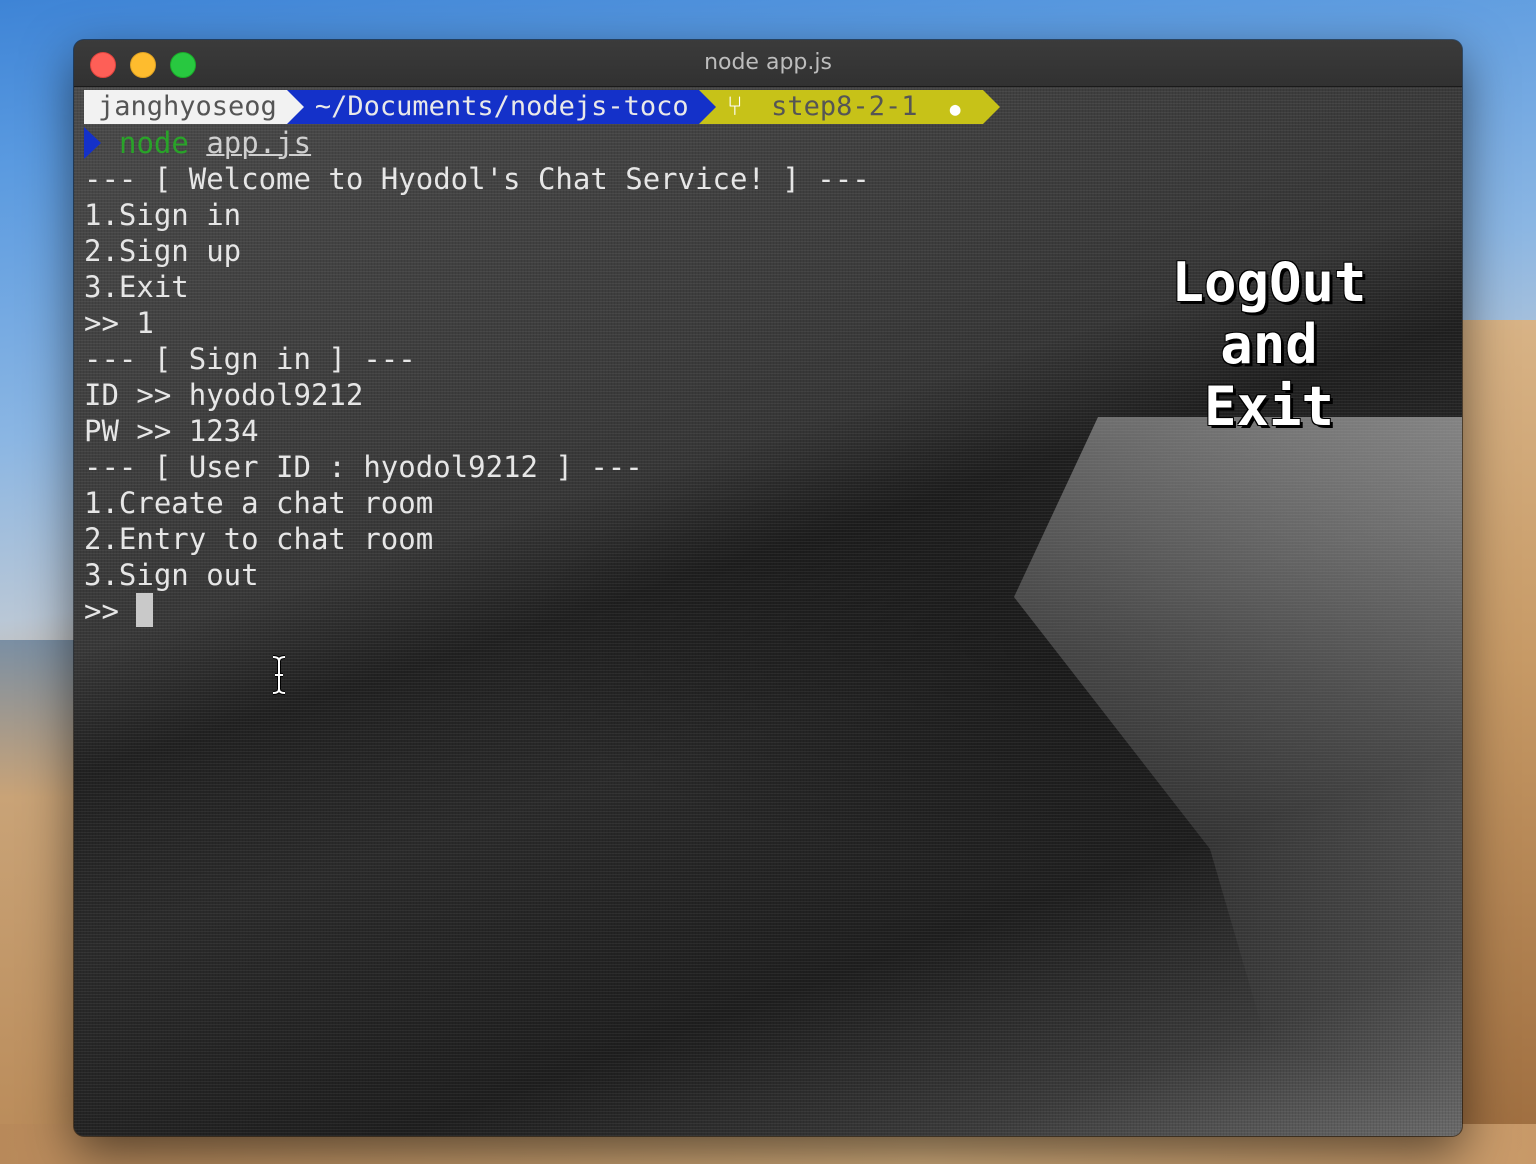 The height and width of the screenshot is (1164, 1536). I want to click on text-cursor, so click(145, 610).